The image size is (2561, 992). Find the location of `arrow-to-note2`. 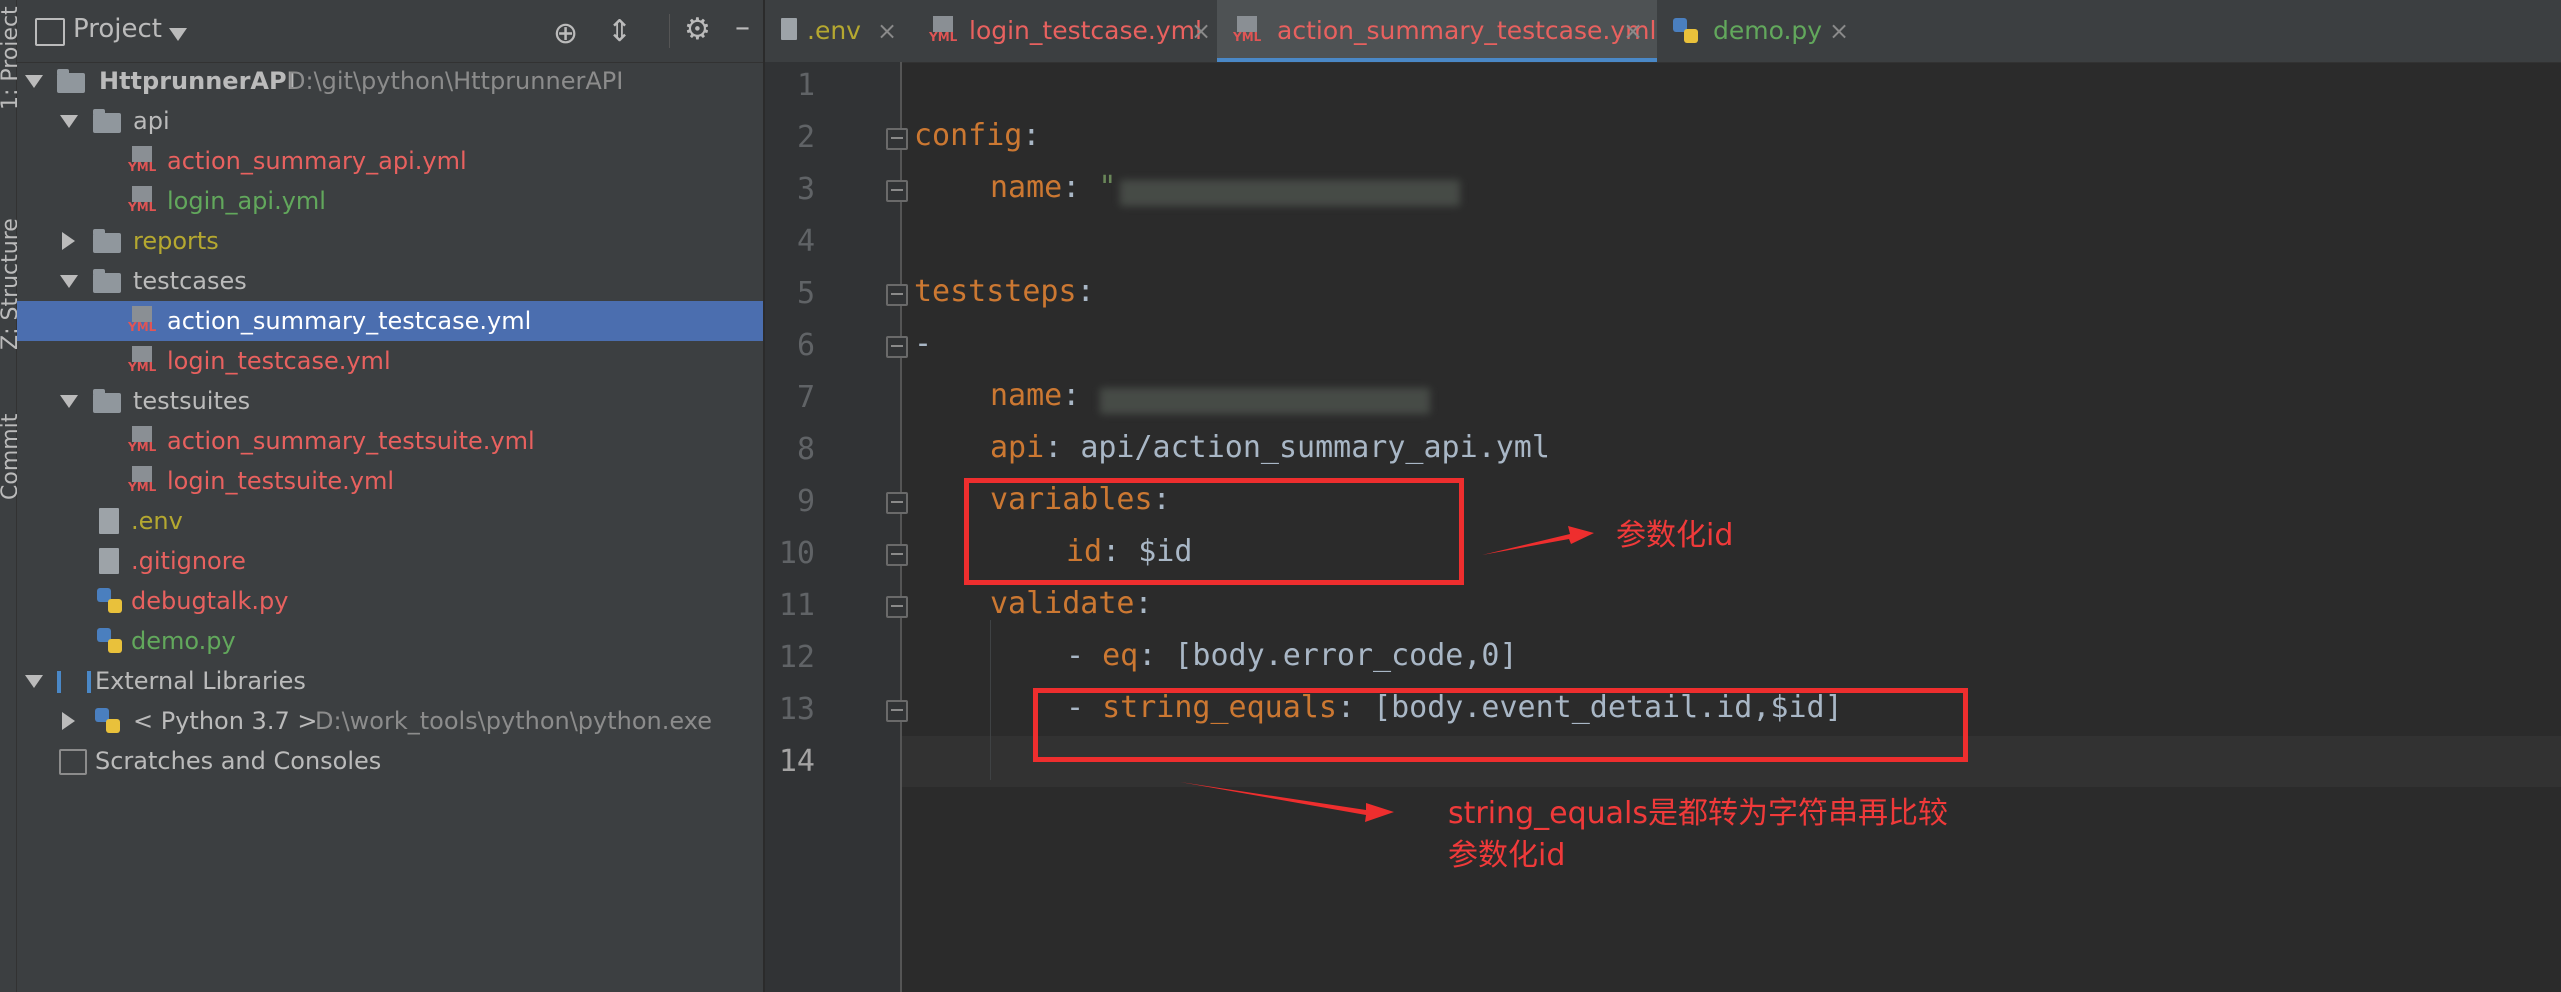

arrow-to-note2 is located at coordinates (1287, 802).